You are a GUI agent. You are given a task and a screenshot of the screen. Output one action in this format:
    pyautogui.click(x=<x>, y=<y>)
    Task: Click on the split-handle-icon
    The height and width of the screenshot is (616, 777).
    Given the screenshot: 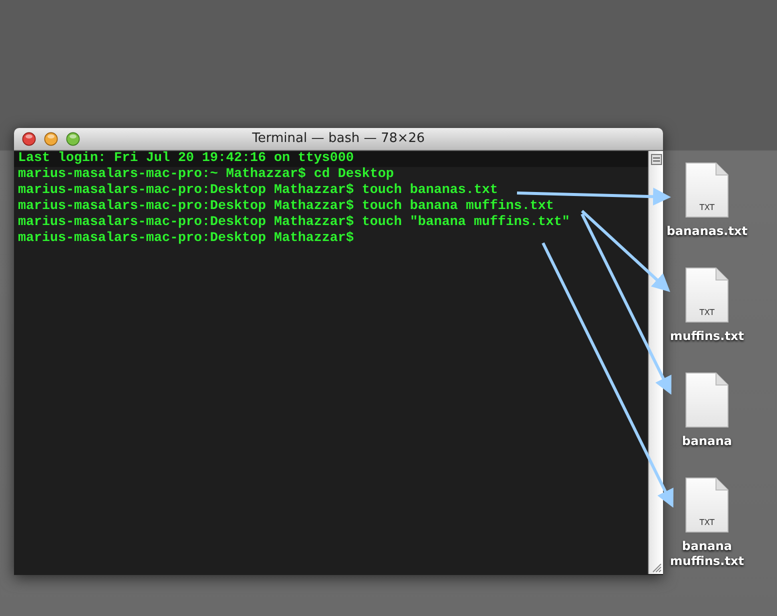 What is the action you would take?
    pyautogui.click(x=656, y=159)
    